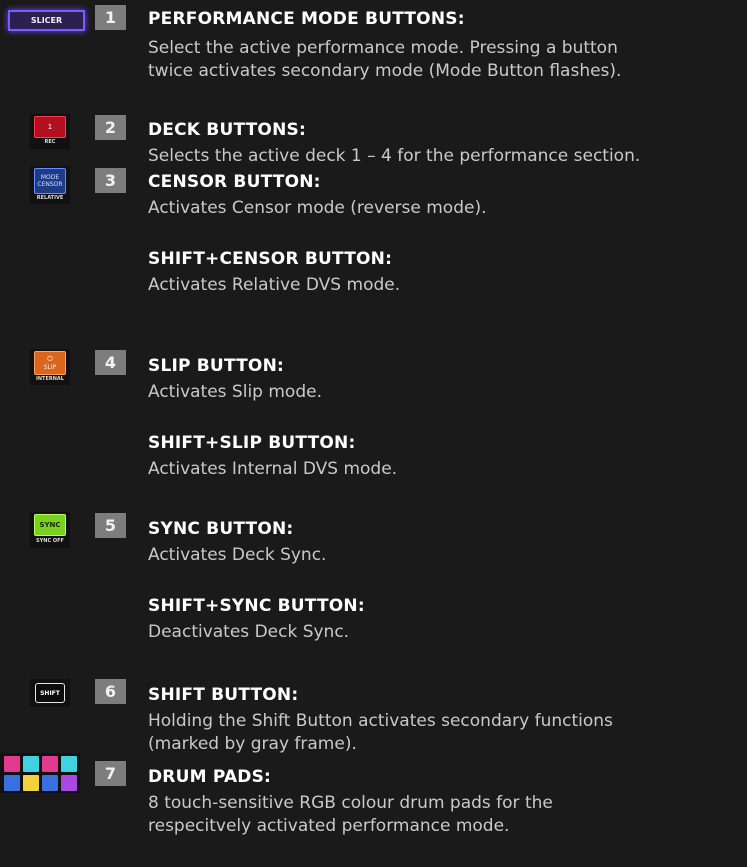 The width and height of the screenshot is (747, 867). Describe the element at coordinates (329, 826) in the screenshot. I see `item-description-line: respecitvely activated performance mode.` at that location.